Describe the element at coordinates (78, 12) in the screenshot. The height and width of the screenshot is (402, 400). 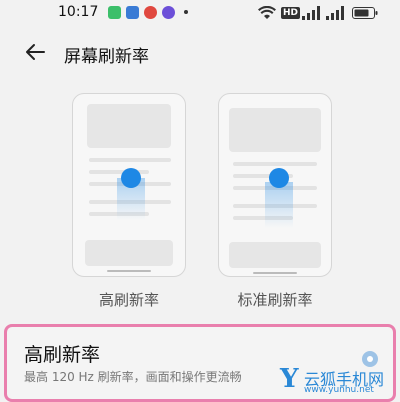
I see `status-time: 10:17` at that location.